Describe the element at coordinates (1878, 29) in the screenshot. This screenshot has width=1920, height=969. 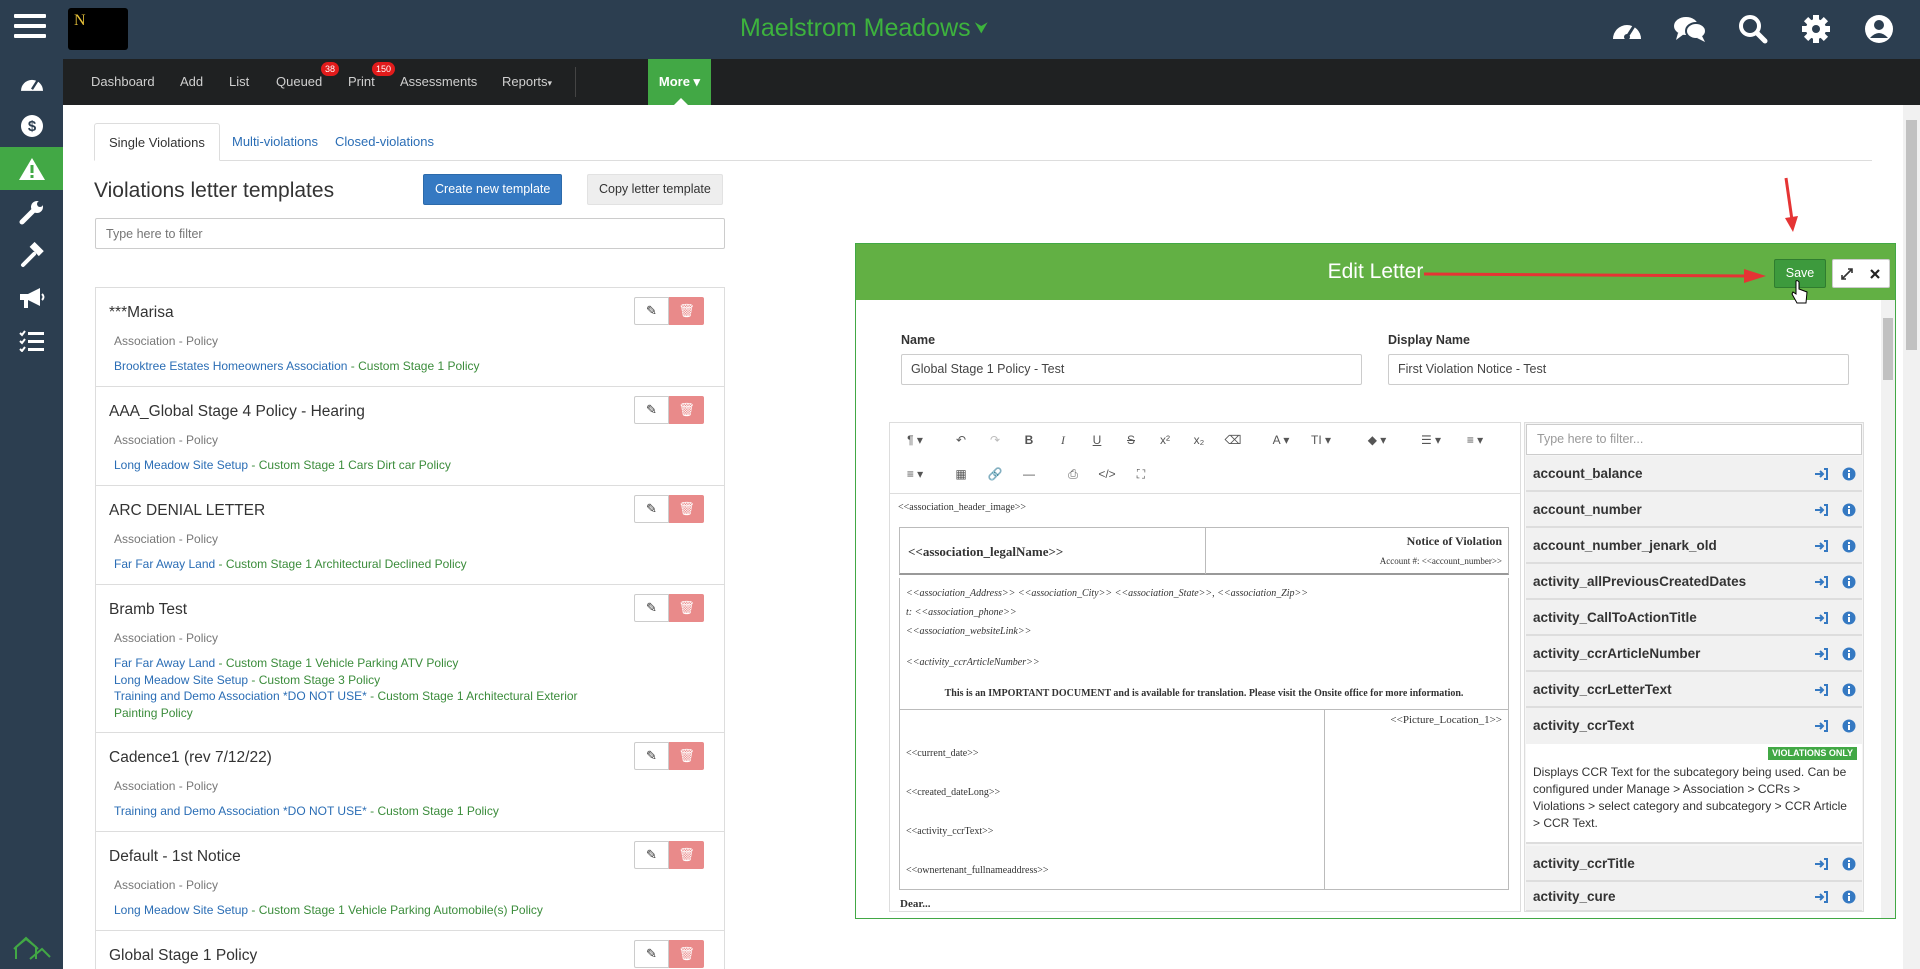
I see `user-icon` at that location.